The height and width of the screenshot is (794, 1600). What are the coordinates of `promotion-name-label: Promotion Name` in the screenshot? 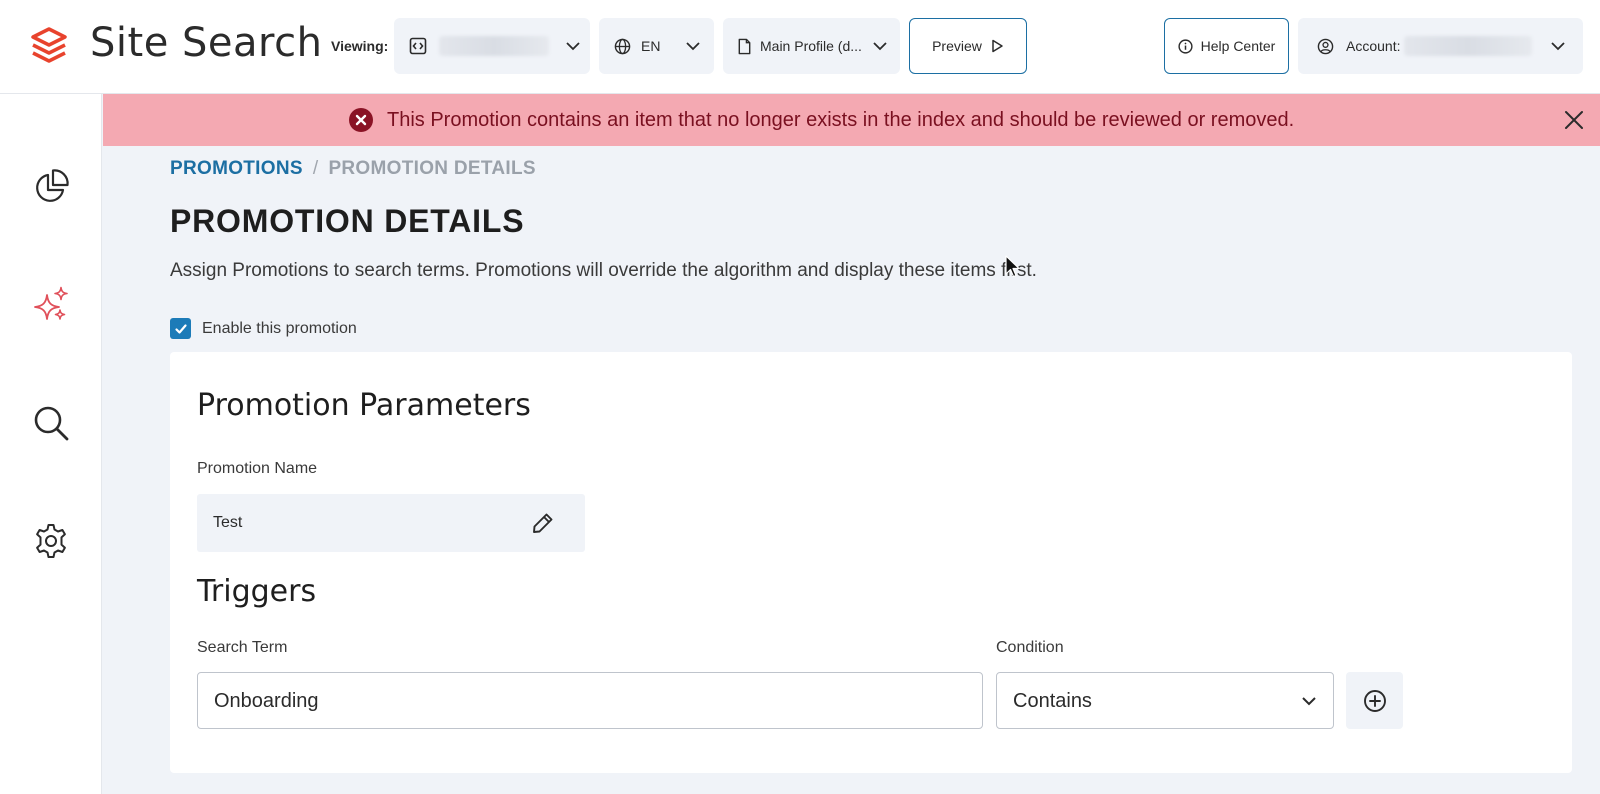 It's located at (257, 468).